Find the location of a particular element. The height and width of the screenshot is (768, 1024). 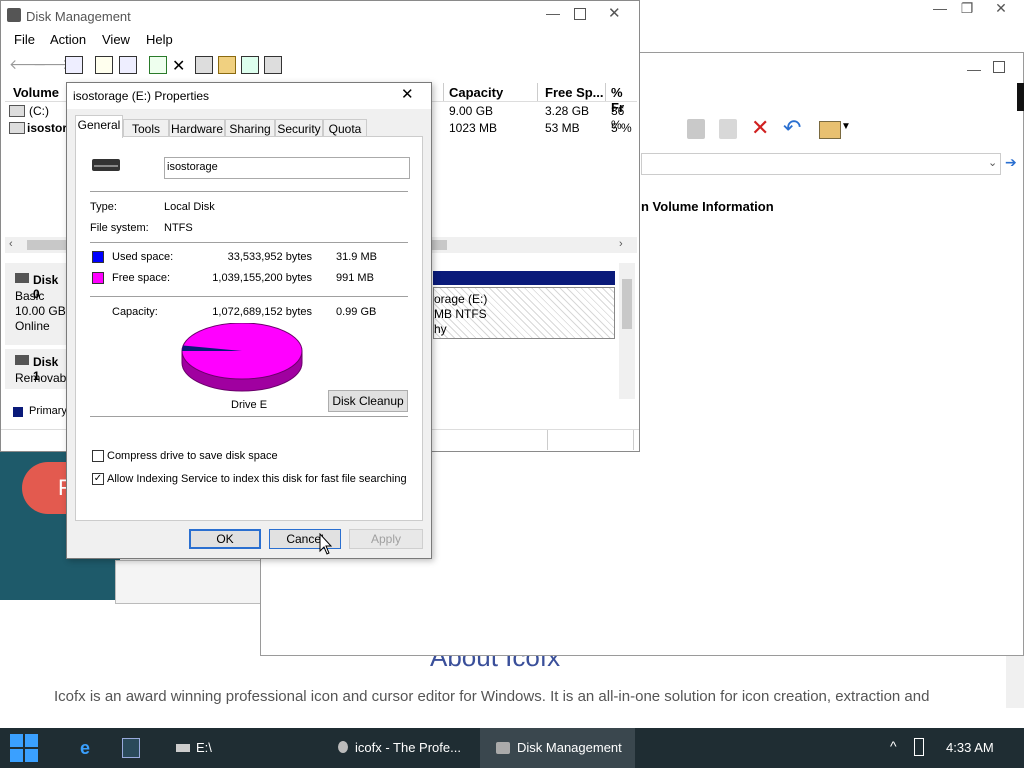

free-space-bytes: 1,039,155,200 bytes is located at coordinates (262, 278).